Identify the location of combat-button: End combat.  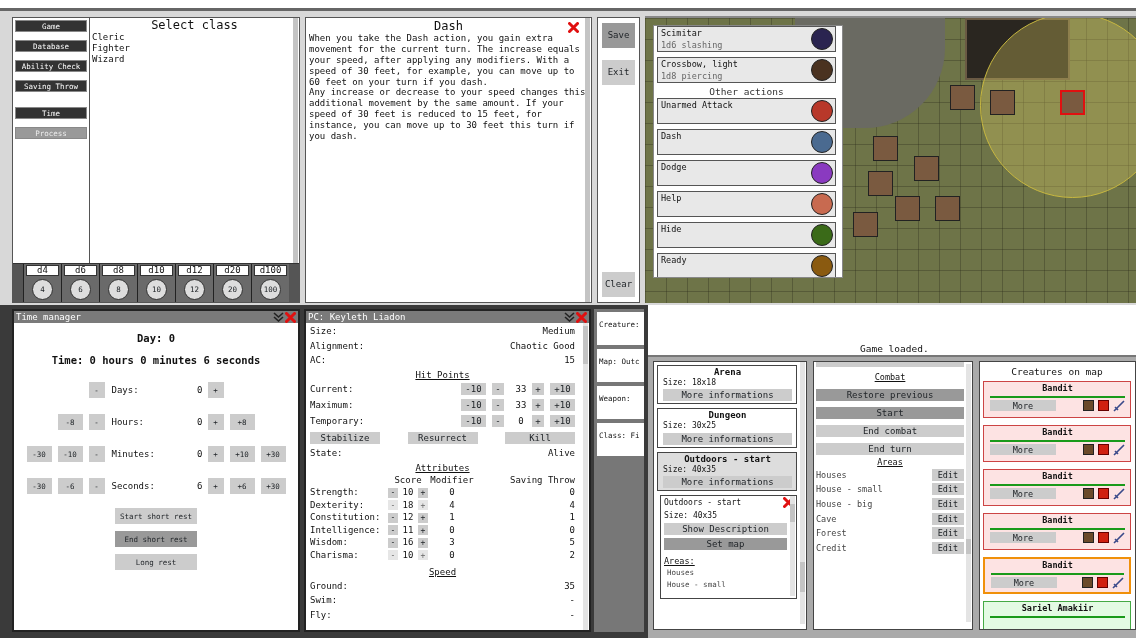
(890, 430).